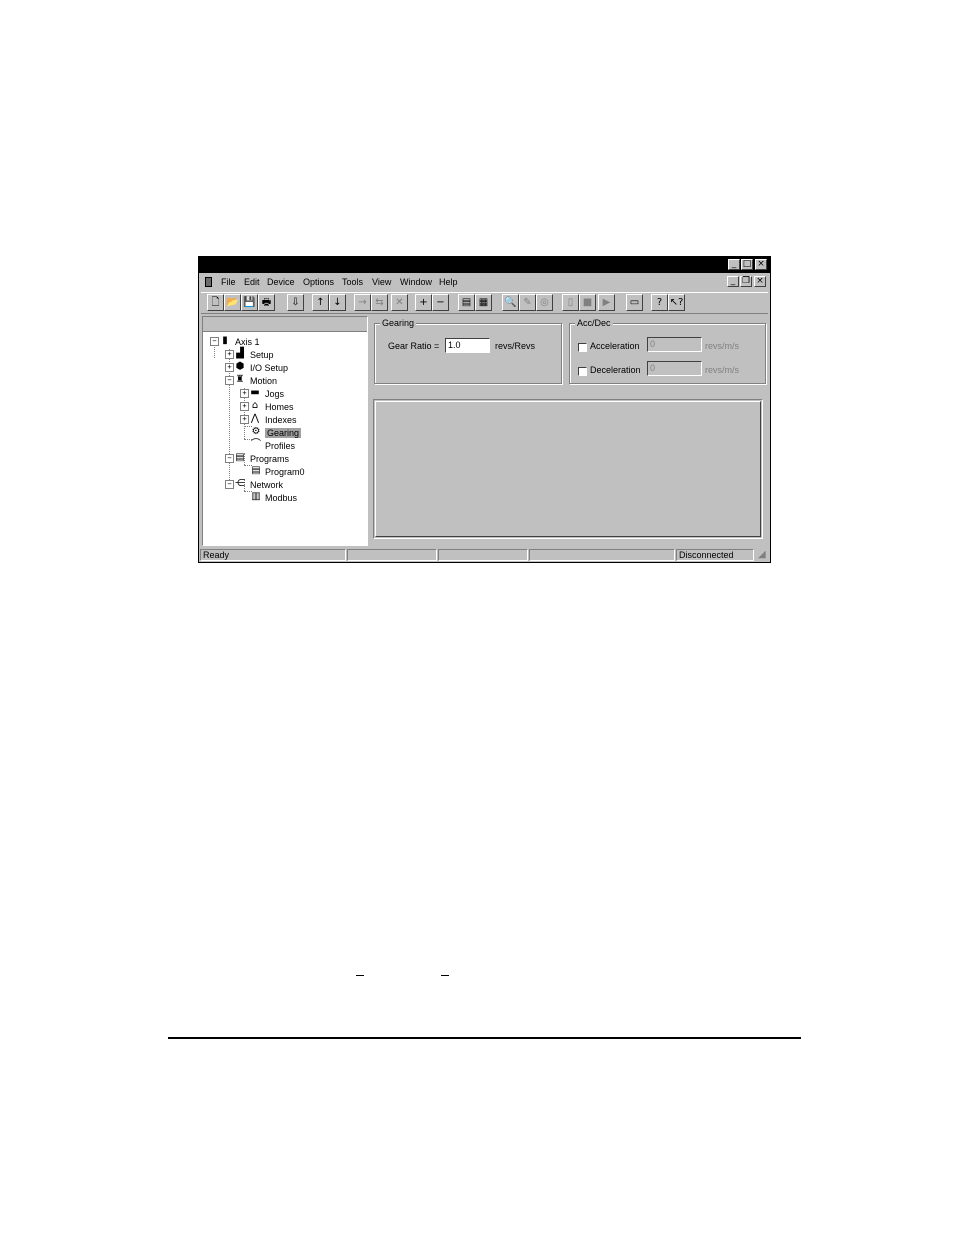  I want to click on menu-view: View, so click(381, 282).